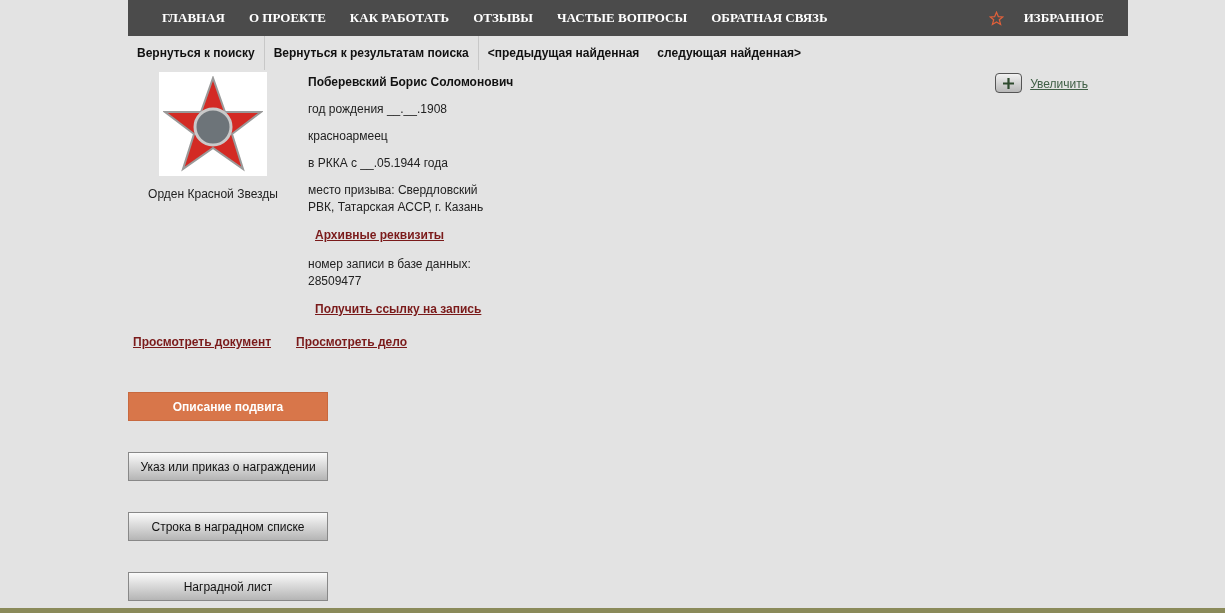 The image size is (1225, 613). I want to click on plus-icon, so click(1009, 83).